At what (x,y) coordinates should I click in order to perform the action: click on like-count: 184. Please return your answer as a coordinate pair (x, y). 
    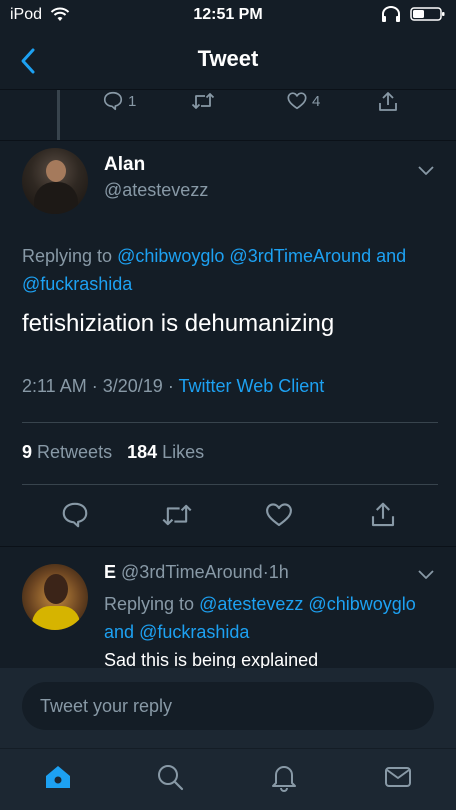
    Looking at the image, I should click on (142, 452).